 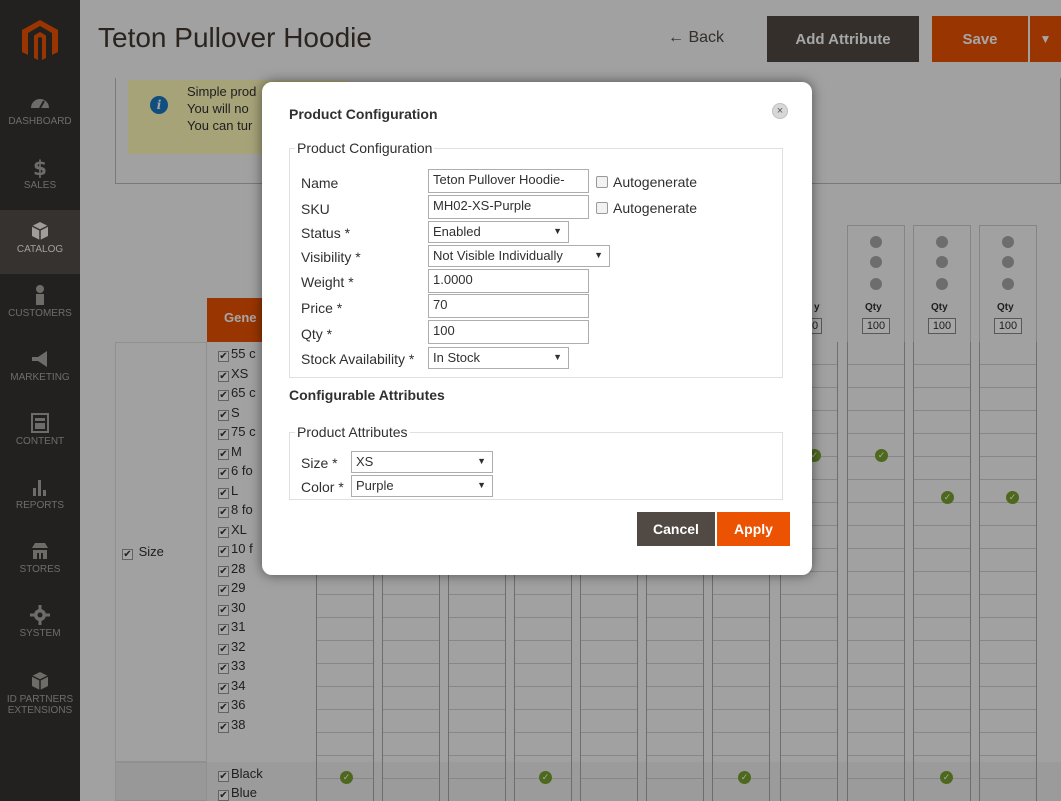 What do you see at coordinates (753, 529) in the screenshot?
I see `apply-button: Apply` at bounding box center [753, 529].